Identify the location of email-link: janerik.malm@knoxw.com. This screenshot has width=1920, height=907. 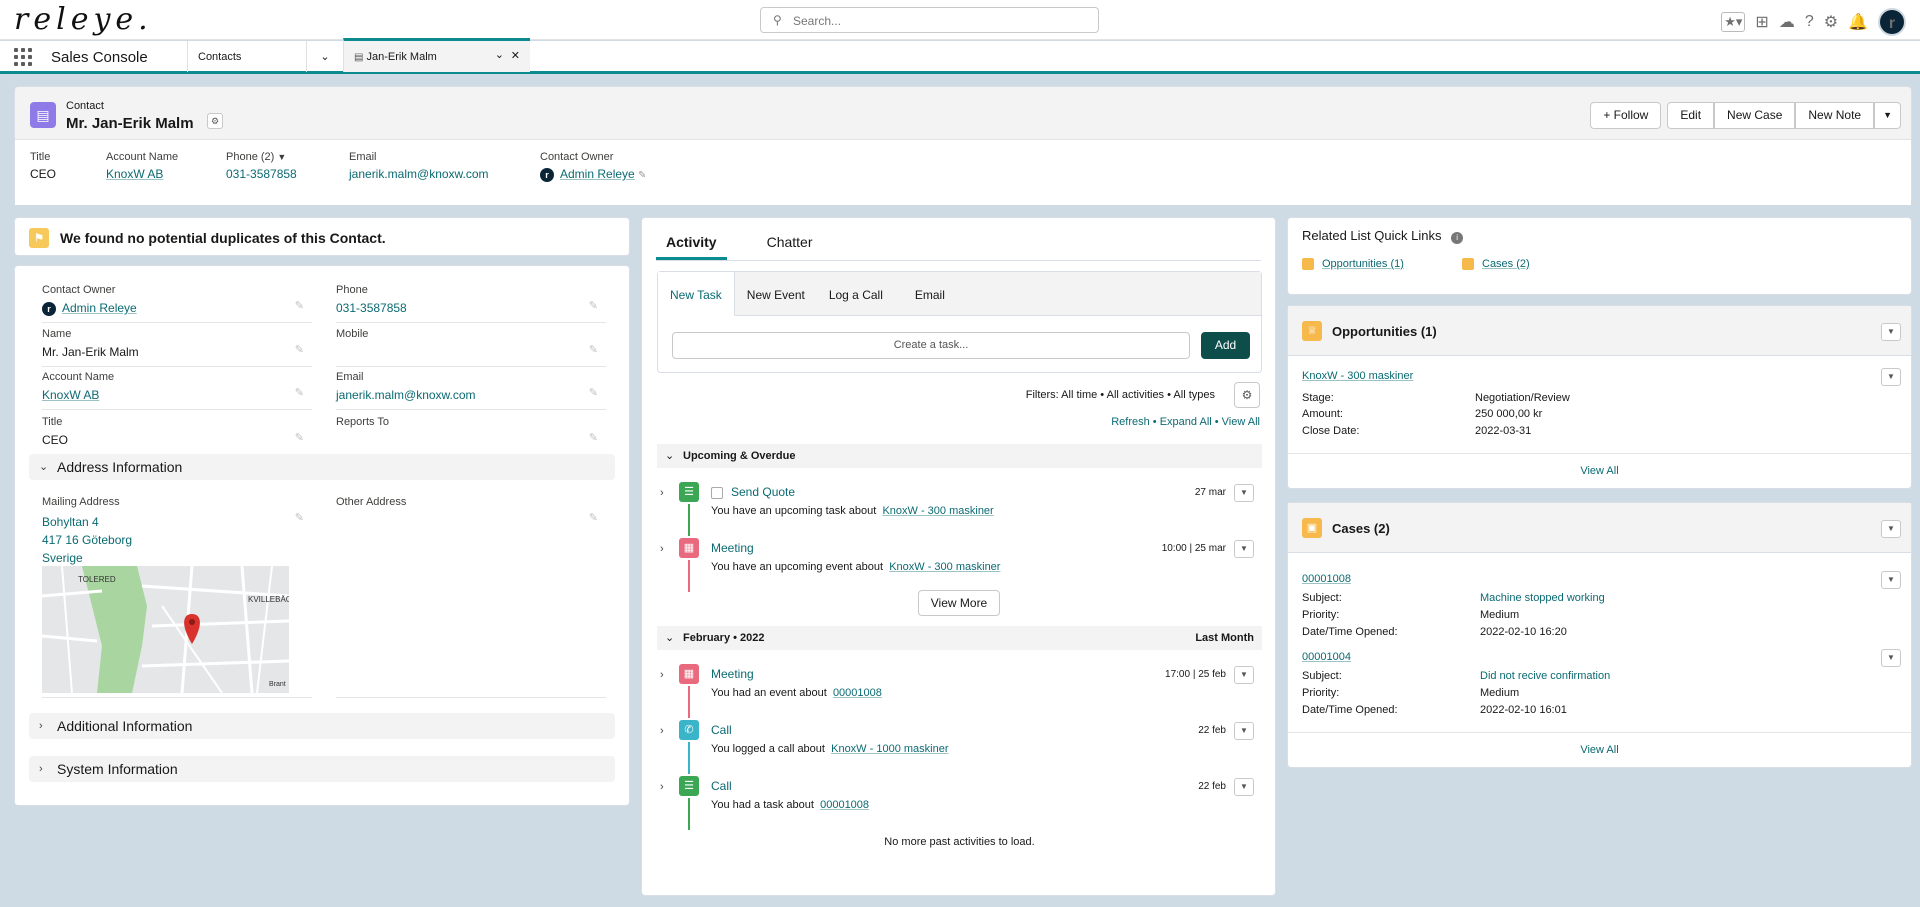
(419, 174).